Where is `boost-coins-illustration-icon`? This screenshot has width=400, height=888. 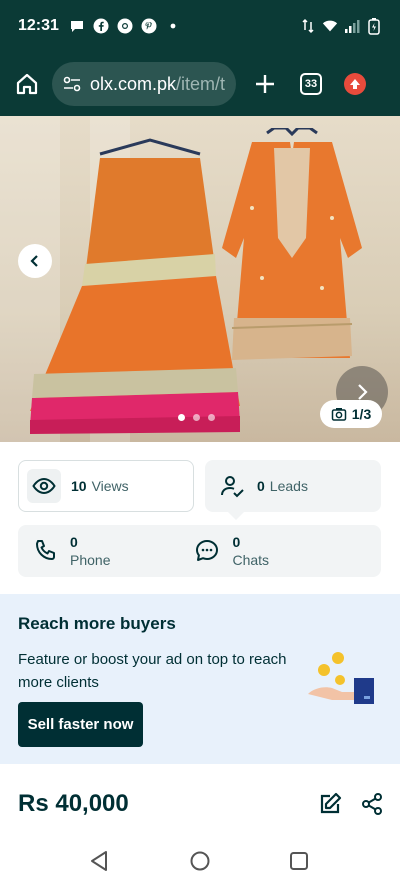
boost-coins-illustration-icon is located at coordinates (341, 678).